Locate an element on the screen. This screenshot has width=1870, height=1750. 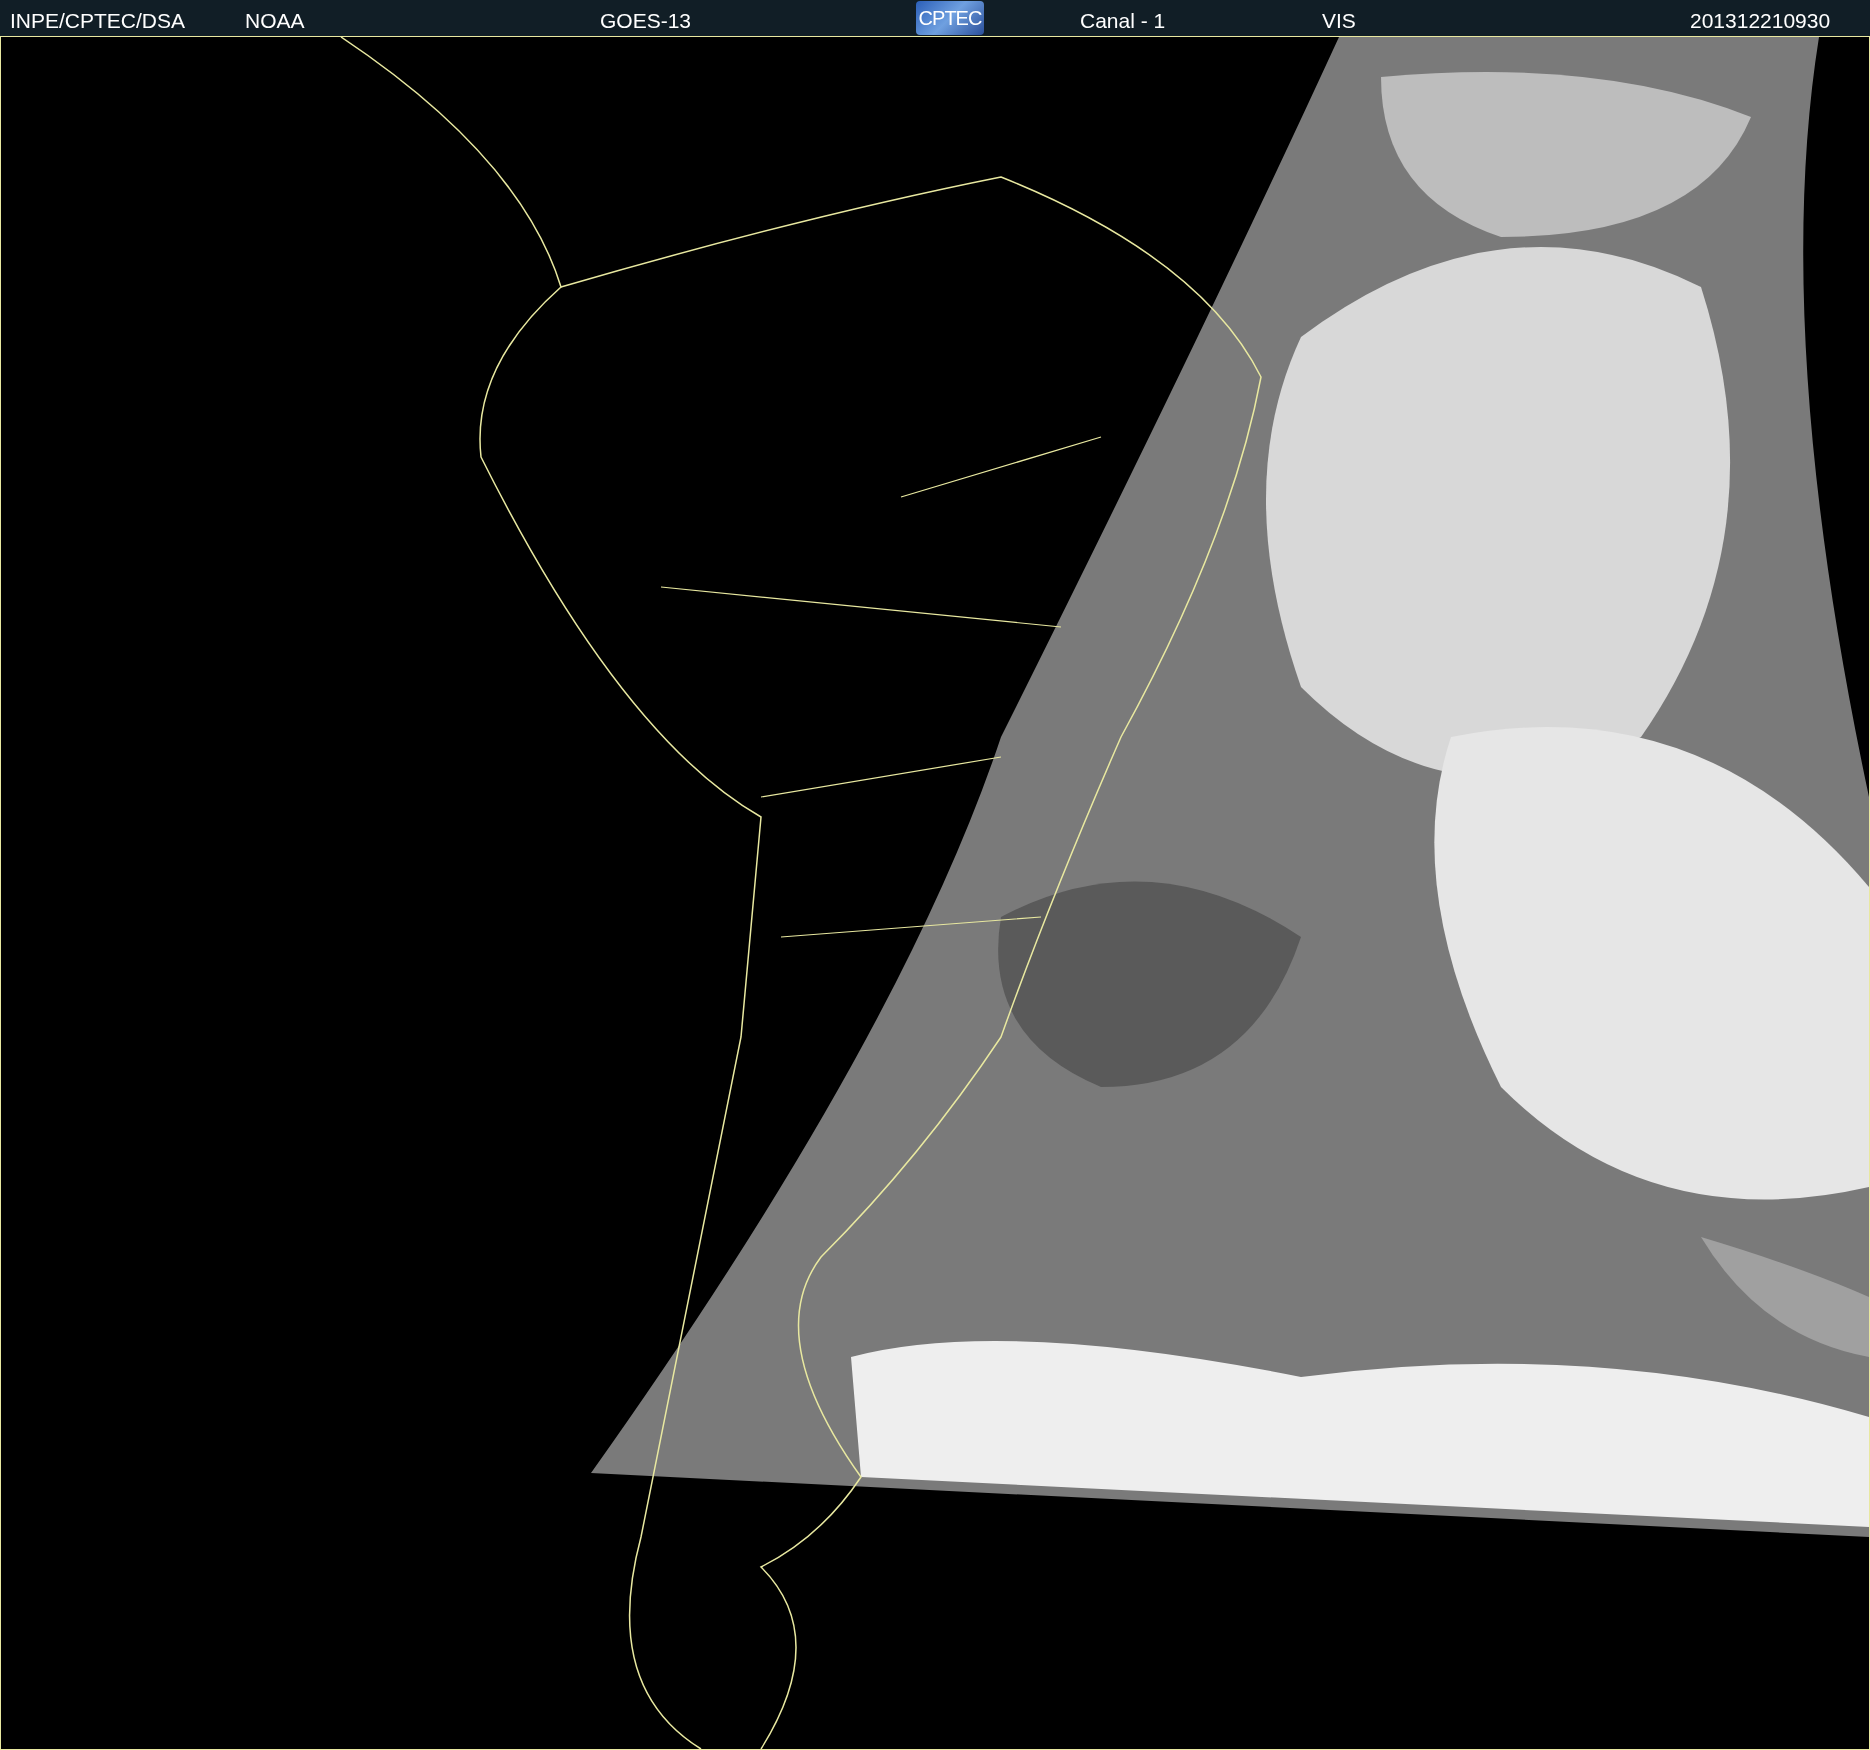
header-label: Canal - 1 is located at coordinates (1123, 21).